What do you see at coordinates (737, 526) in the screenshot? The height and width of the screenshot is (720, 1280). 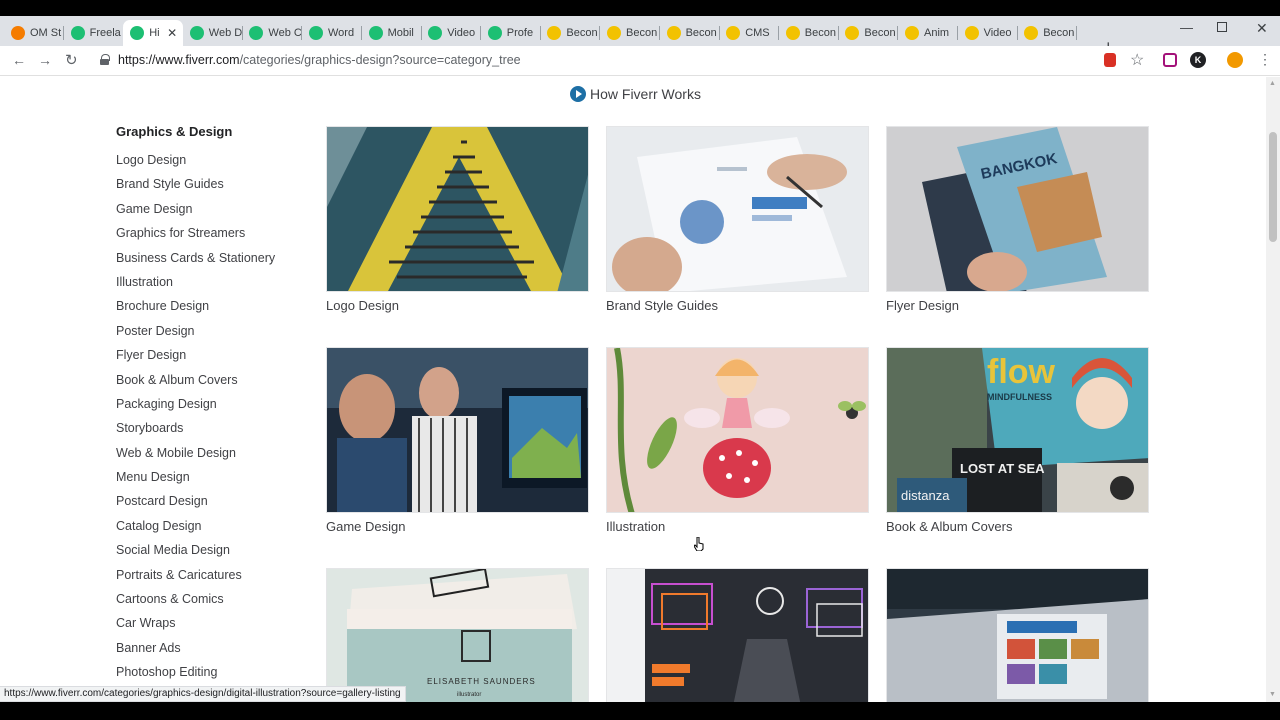 I see `card-caption: Illustration` at bounding box center [737, 526].